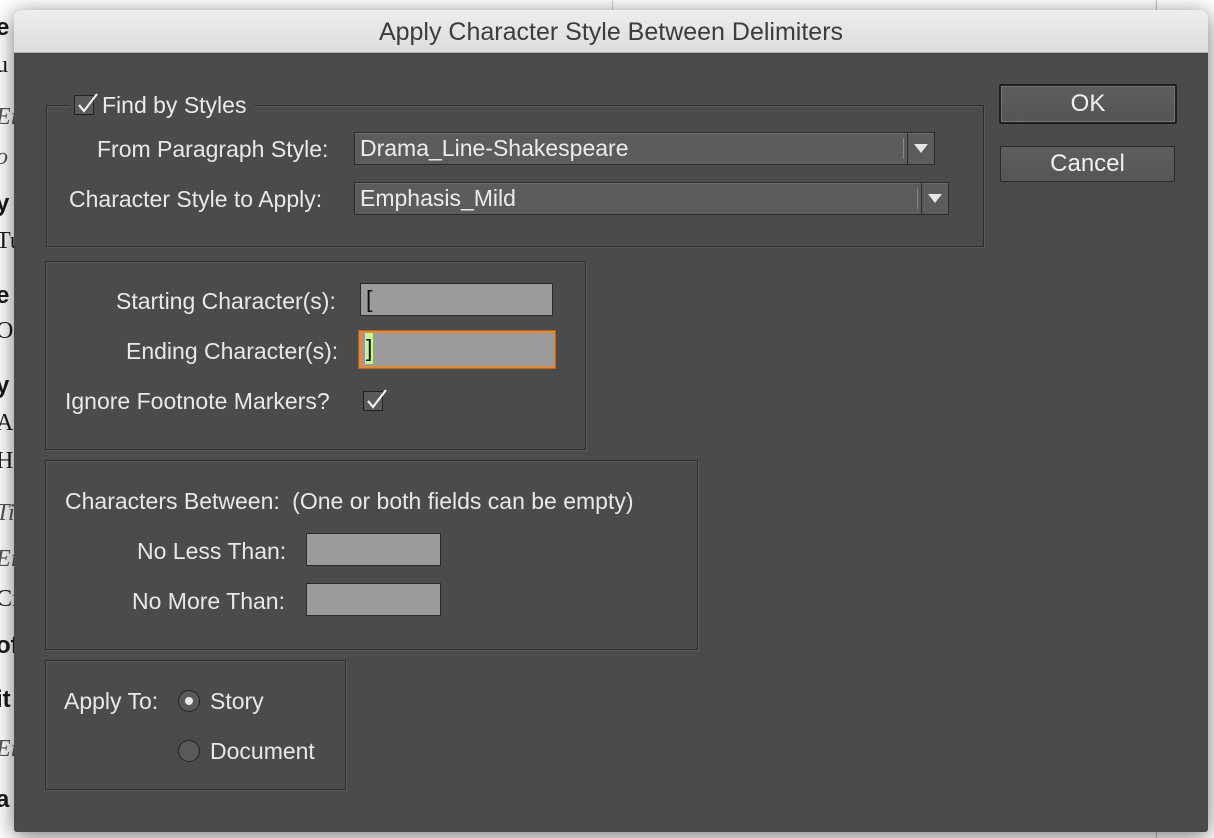  I want to click on no-more-than-label: No More Than:, so click(208, 601).